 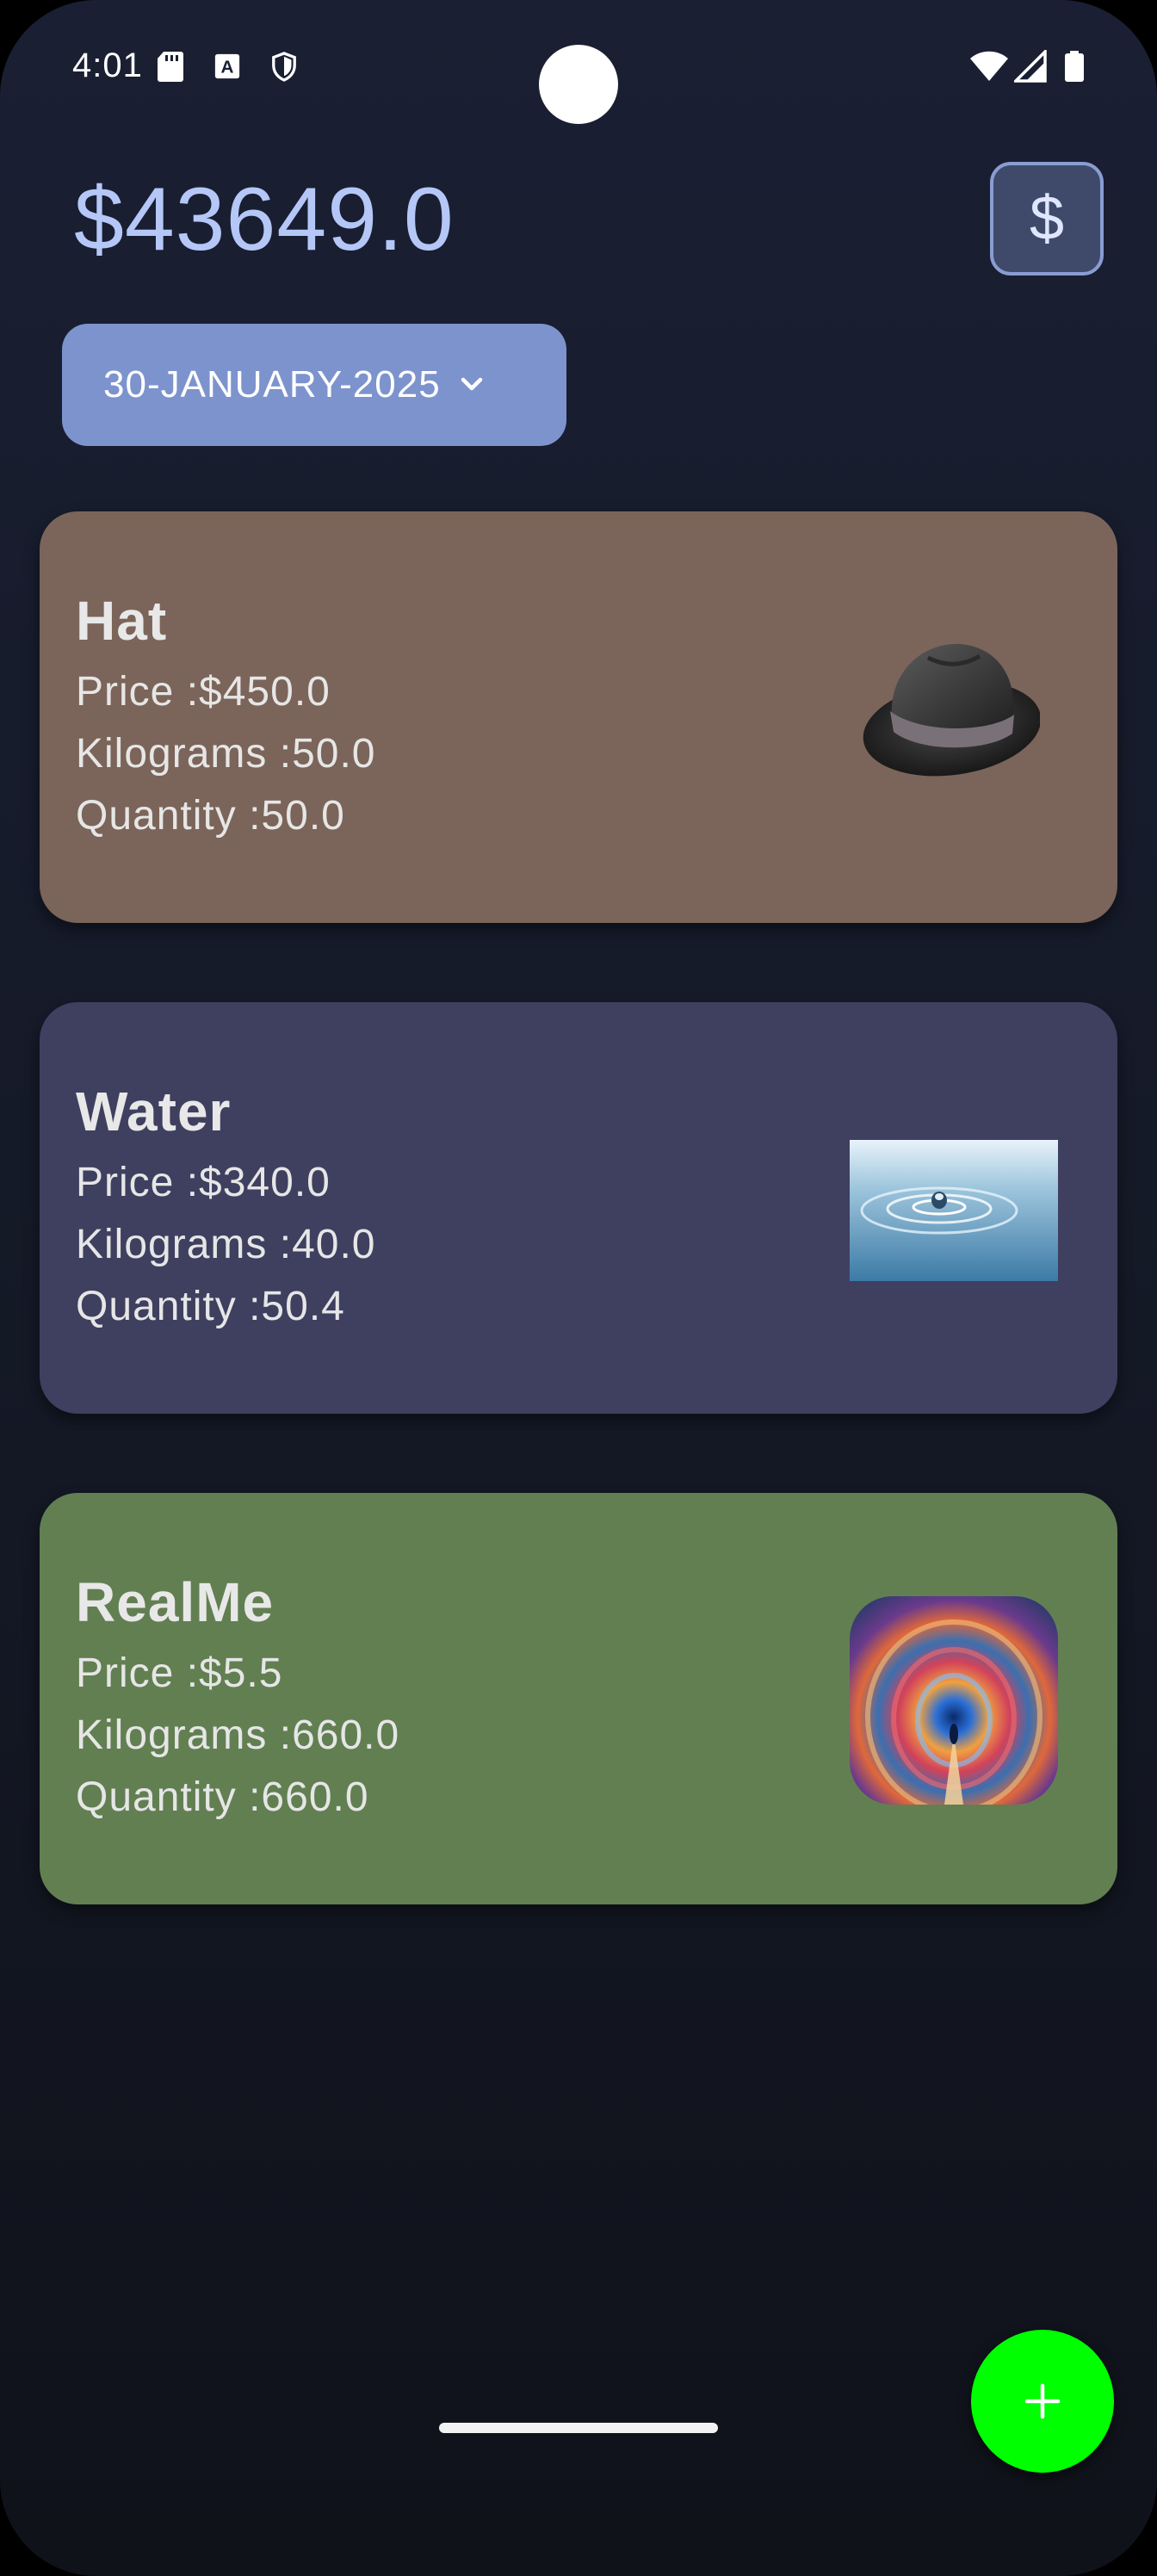 I want to click on item-price: Price :$5.5, so click(x=179, y=1673).